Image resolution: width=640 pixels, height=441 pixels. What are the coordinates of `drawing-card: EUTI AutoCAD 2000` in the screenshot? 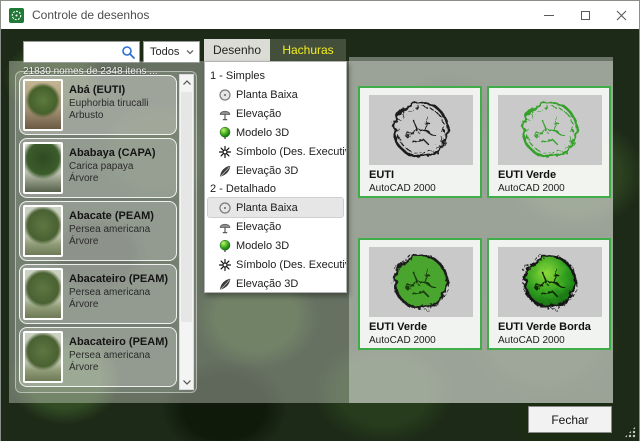 It's located at (420, 142).